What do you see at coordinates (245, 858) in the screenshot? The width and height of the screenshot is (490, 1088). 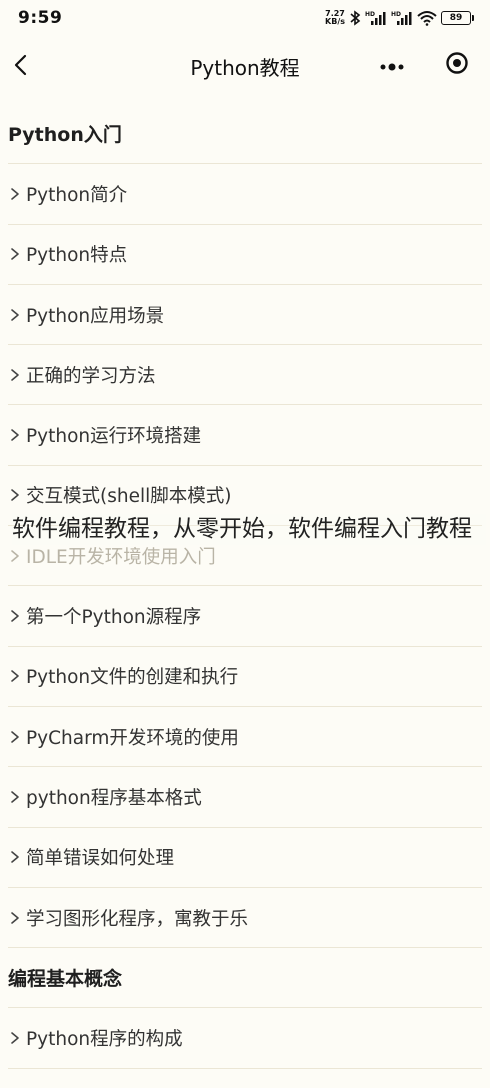 I see `menu-item: 简单错误如何处理` at bounding box center [245, 858].